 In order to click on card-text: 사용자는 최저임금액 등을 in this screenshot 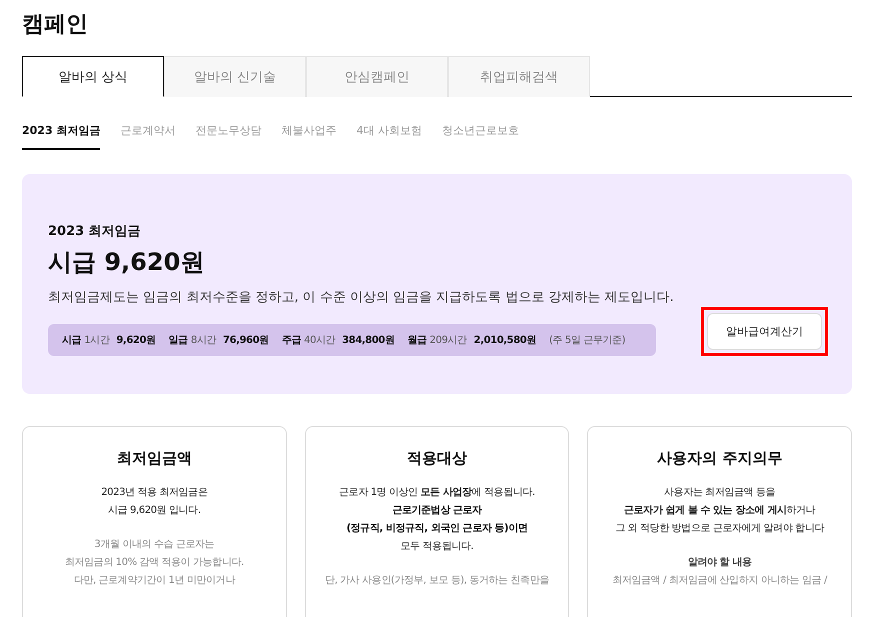, I will do `click(719, 493)`.